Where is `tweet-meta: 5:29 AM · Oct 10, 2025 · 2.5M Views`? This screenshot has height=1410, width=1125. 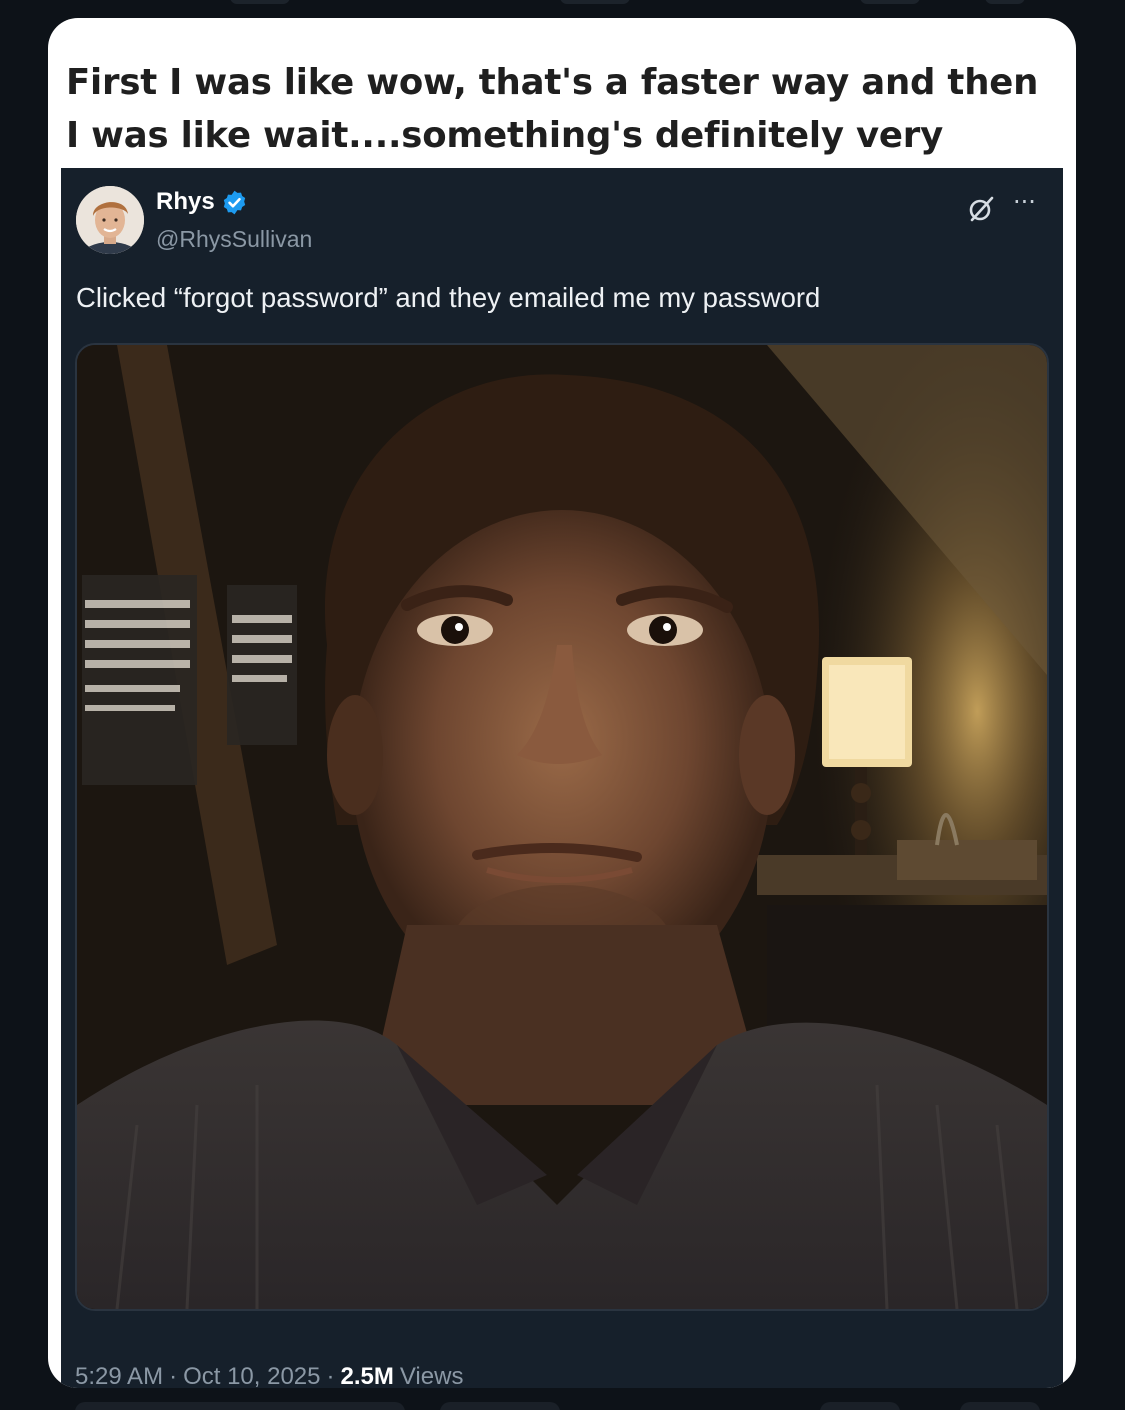 tweet-meta: 5:29 AM · Oct 10, 2025 · 2.5M Views is located at coordinates (269, 1375).